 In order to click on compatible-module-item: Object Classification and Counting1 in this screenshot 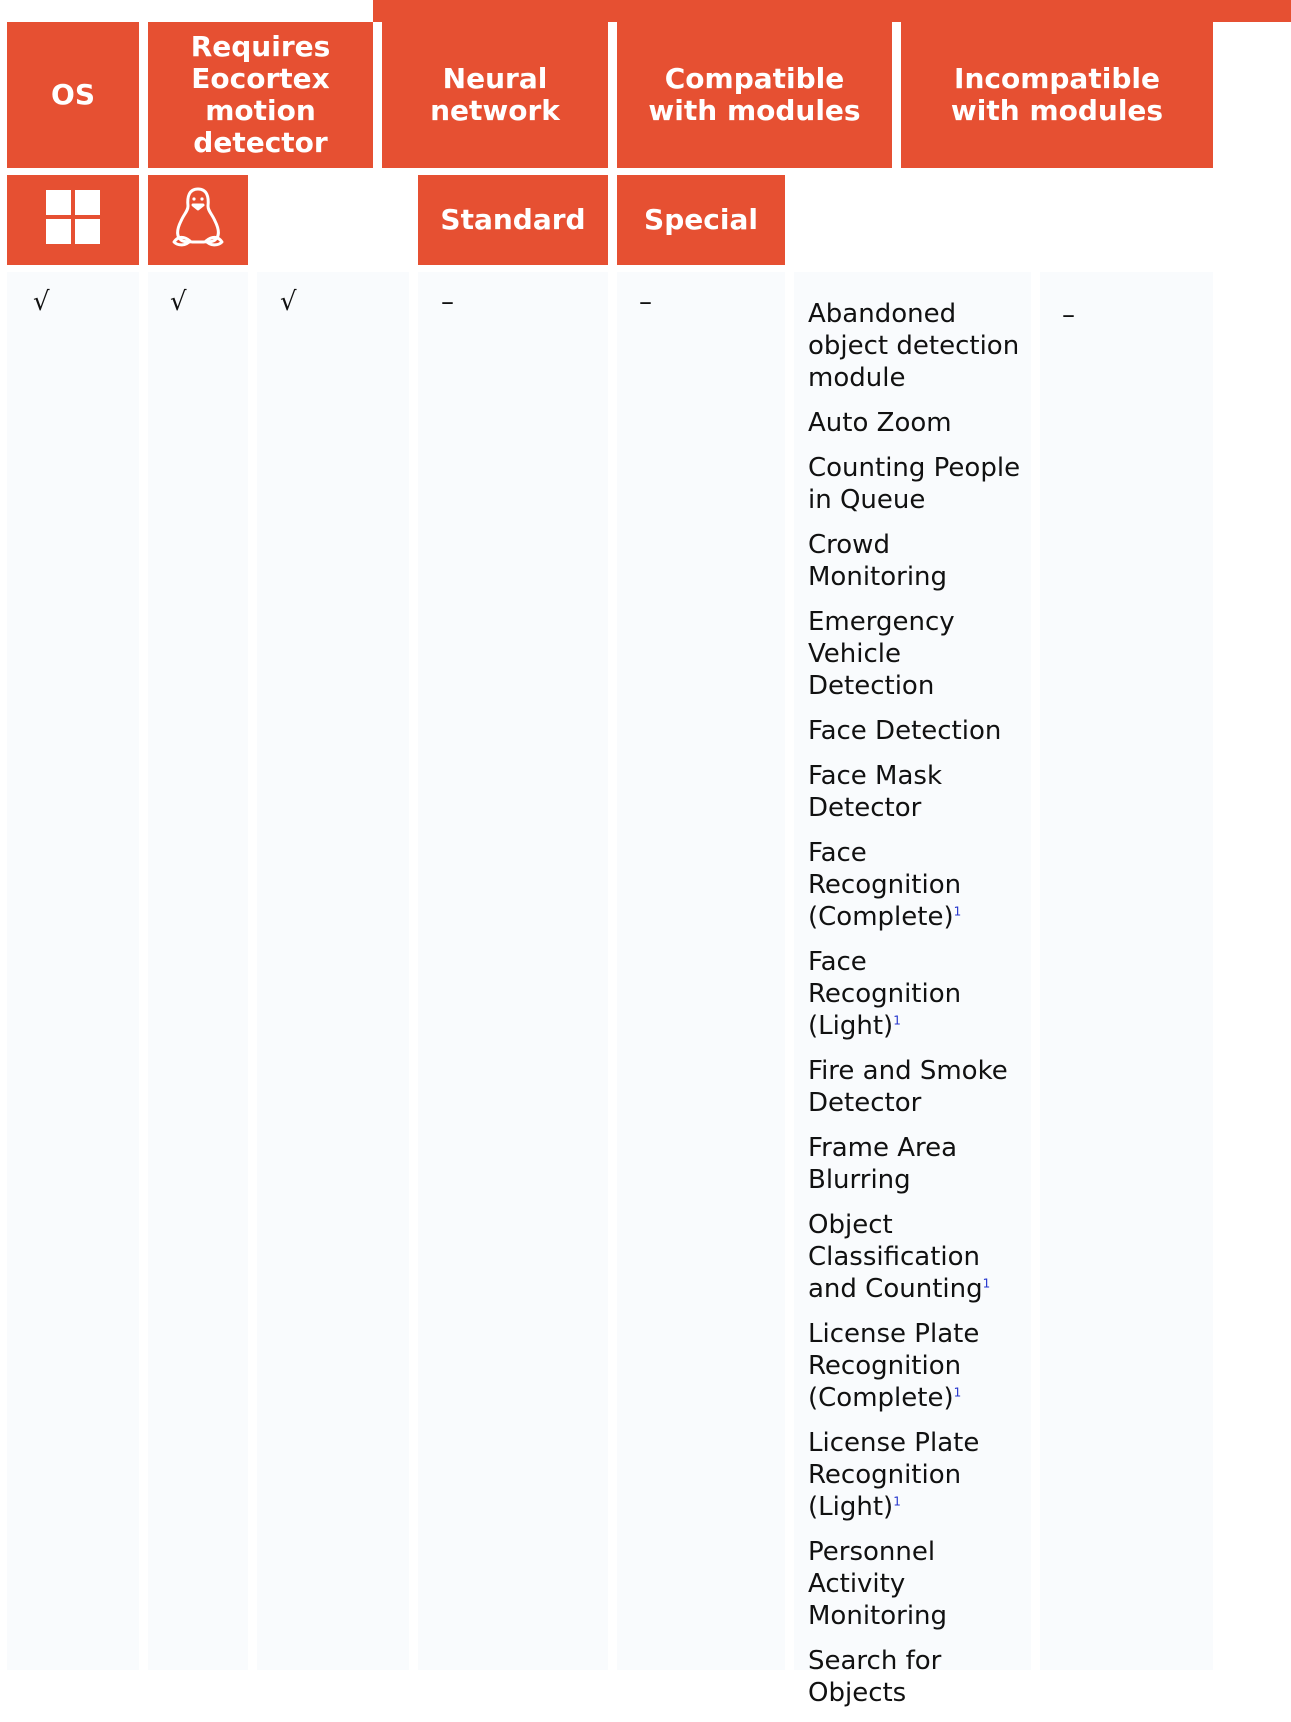, I will do `click(915, 1257)`.